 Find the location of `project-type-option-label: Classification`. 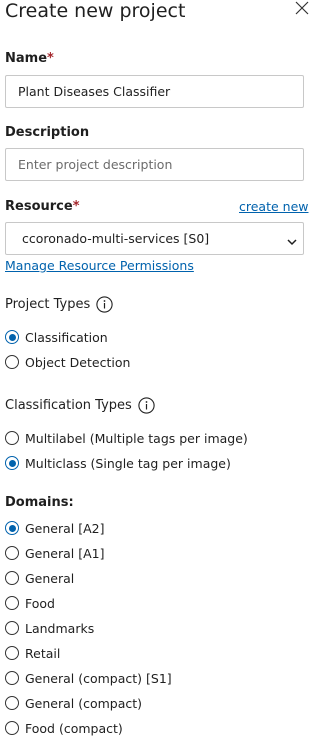

project-type-option-label: Classification is located at coordinates (66, 337).